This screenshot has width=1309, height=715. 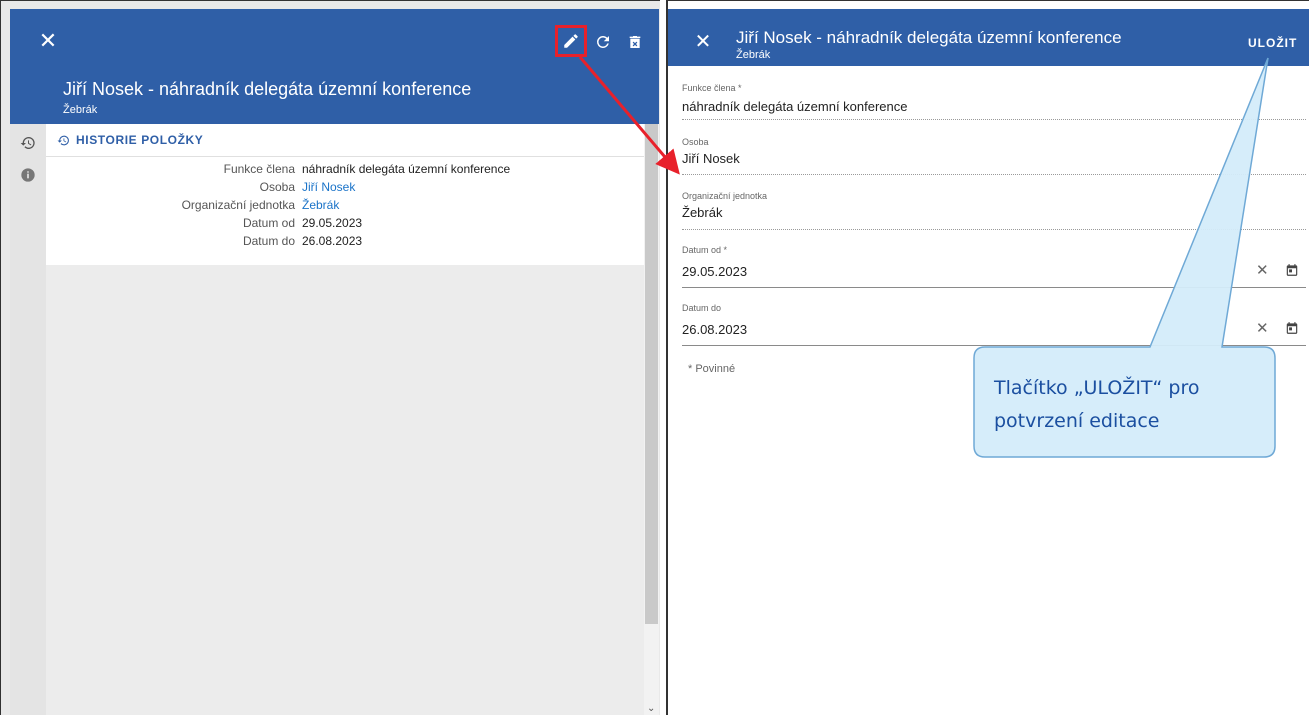 What do you see at coordinates (715, 271) in the screenshot?
I see `field-value: 29.05.2023` at bounding box center [715, 271].